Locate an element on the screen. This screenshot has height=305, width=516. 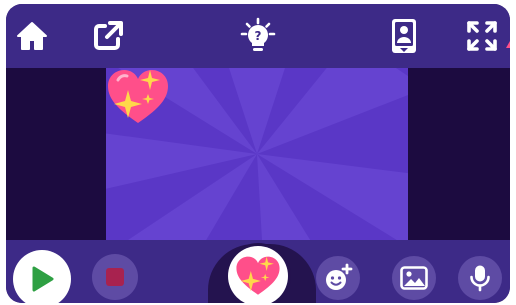
device-preview-icon is located at coordinates (404, 36).